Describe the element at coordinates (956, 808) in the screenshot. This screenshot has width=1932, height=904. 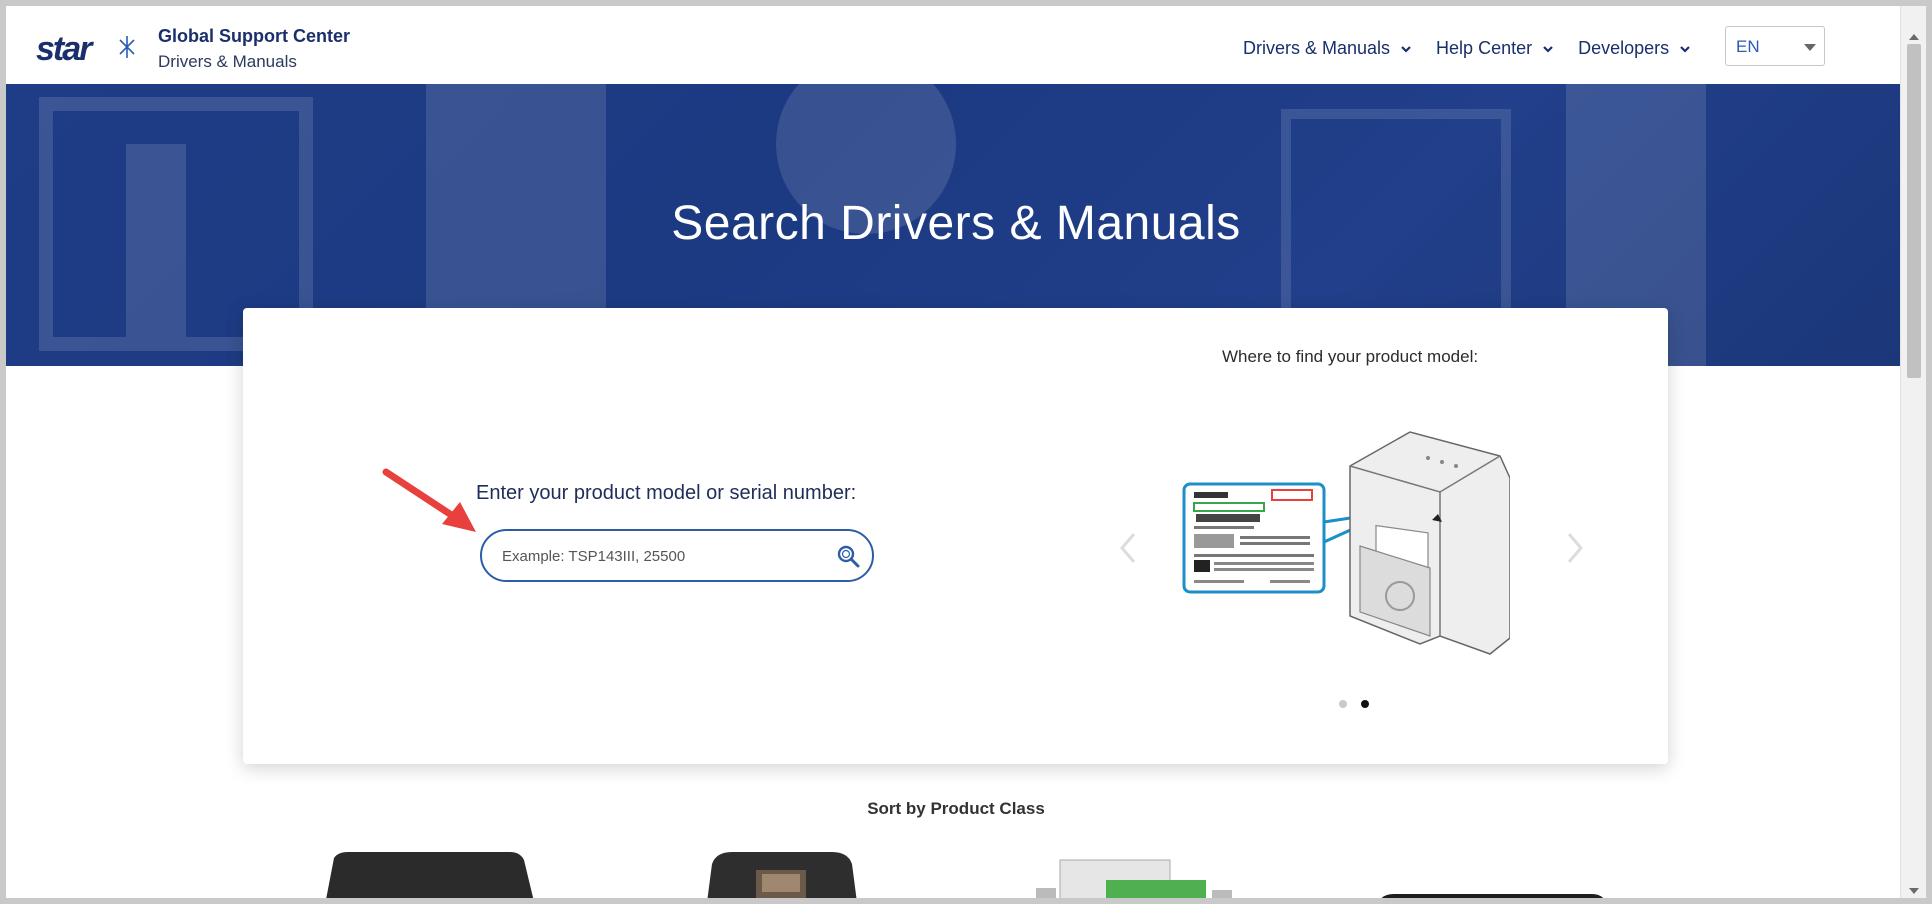
I see `sort-section-title: Sort by Product Class` at that location.